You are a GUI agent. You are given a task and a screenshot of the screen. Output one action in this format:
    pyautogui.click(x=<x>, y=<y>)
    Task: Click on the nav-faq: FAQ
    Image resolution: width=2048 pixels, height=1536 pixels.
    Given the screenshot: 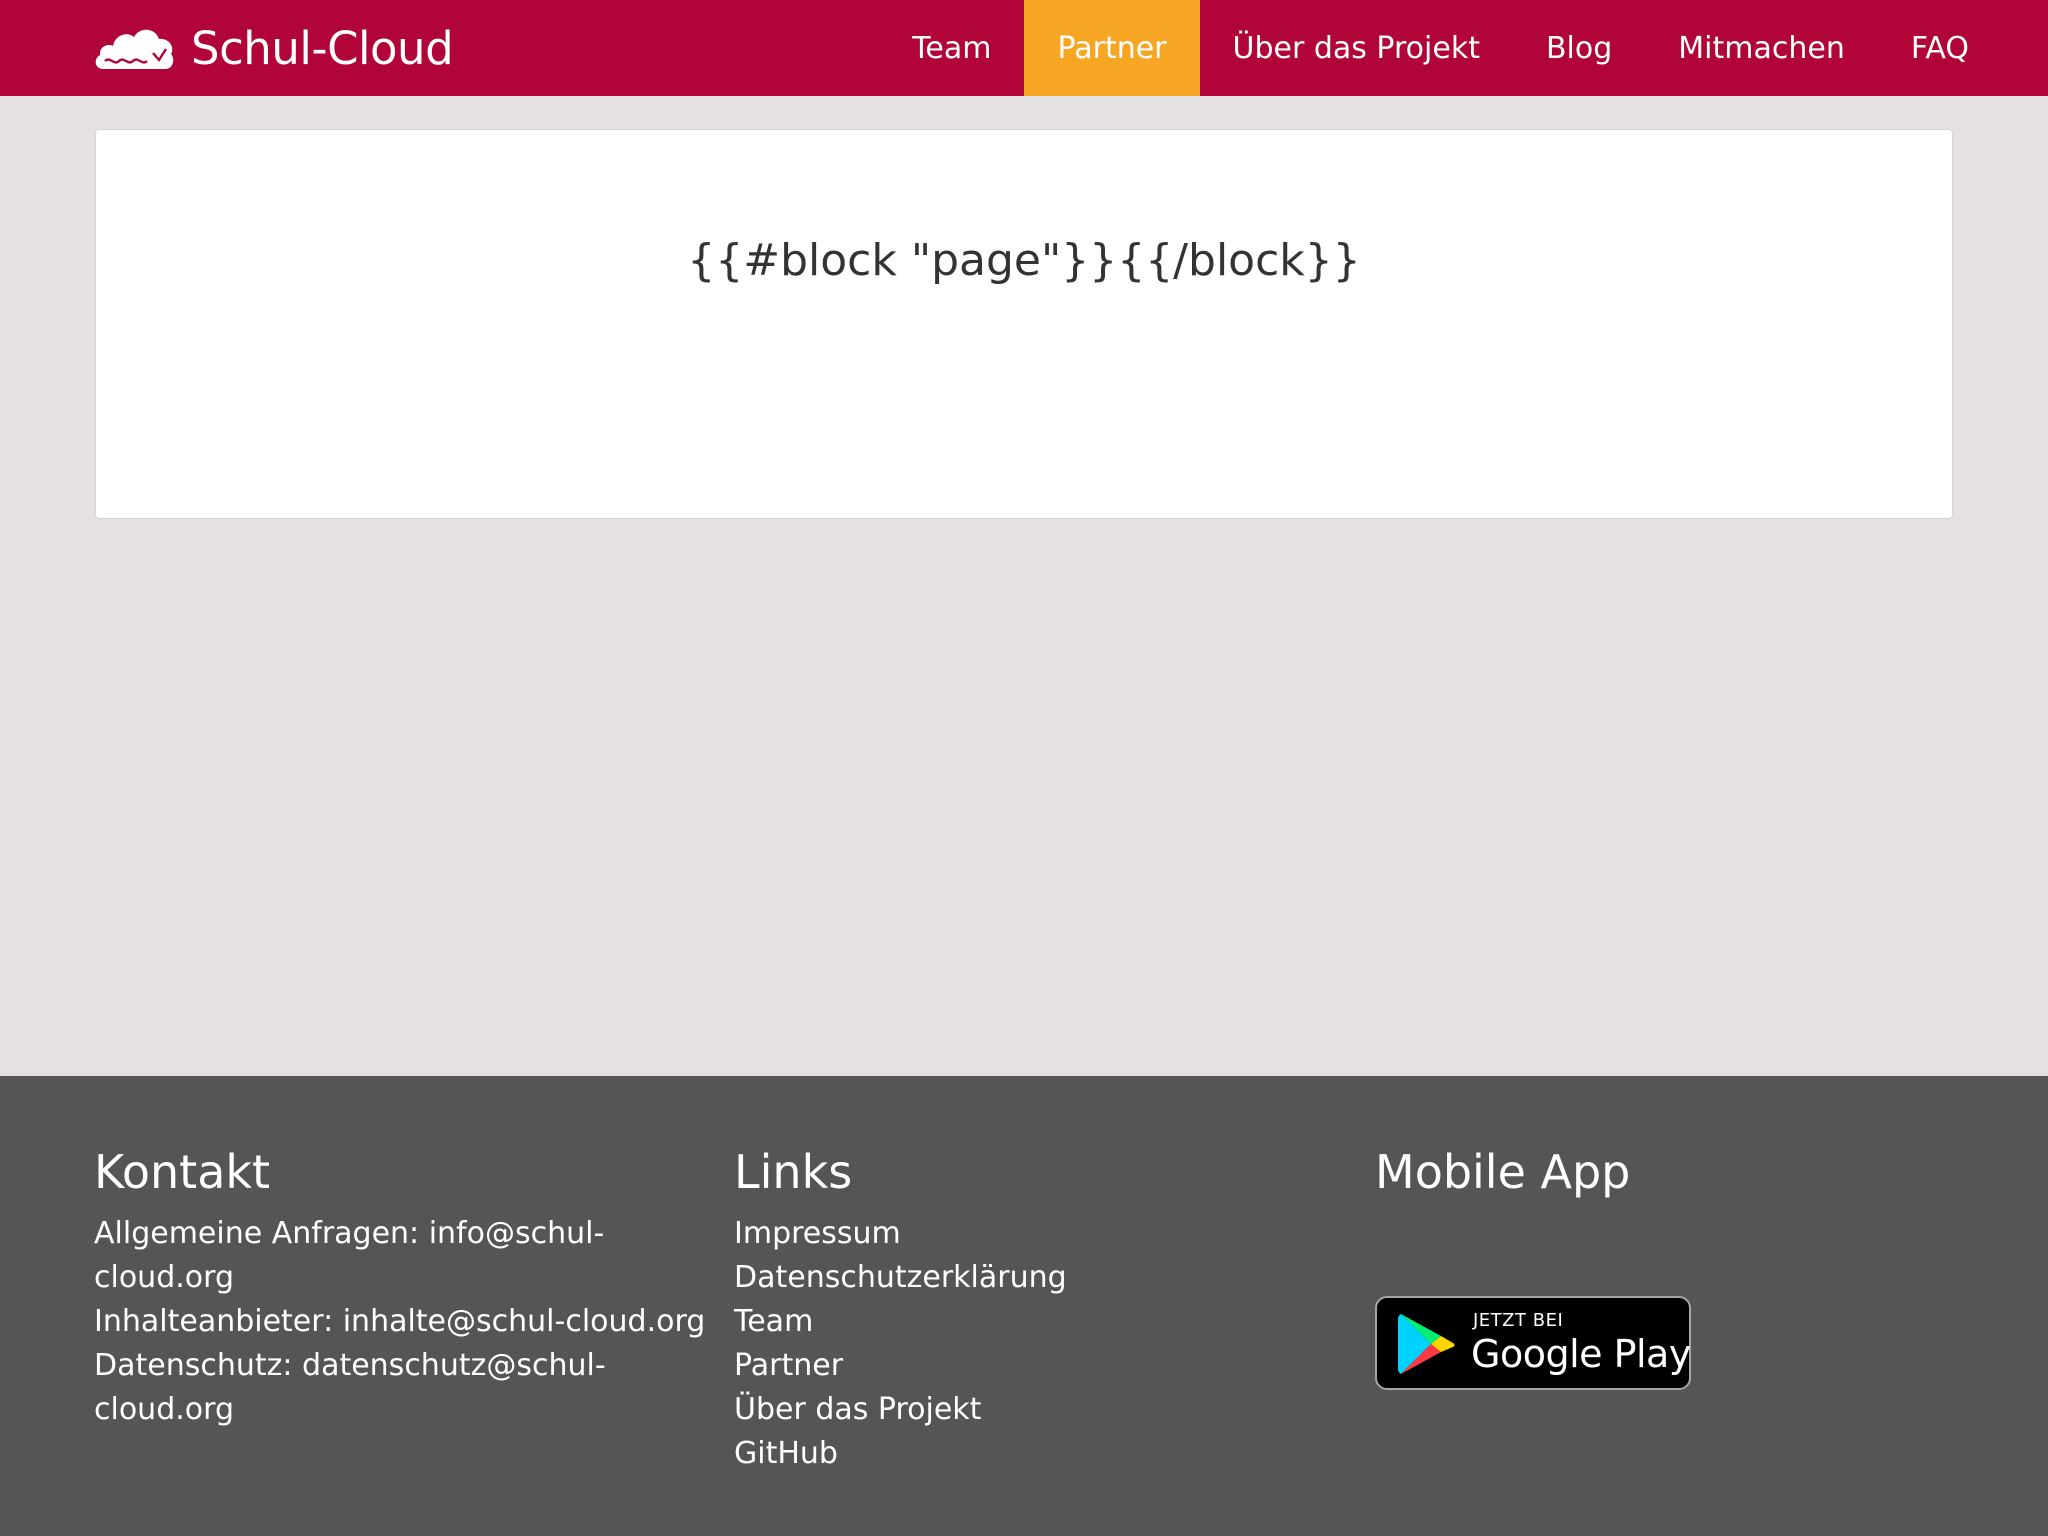 What is the action you would take?
    pyautogui.click(x=1940, y=48)
    